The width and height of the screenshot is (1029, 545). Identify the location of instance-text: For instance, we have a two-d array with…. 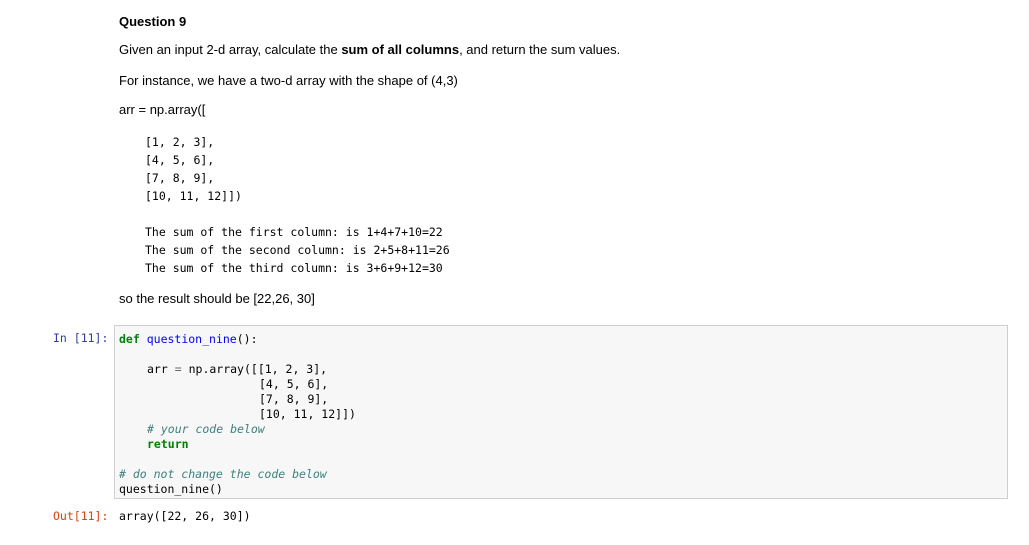
(288, 80).